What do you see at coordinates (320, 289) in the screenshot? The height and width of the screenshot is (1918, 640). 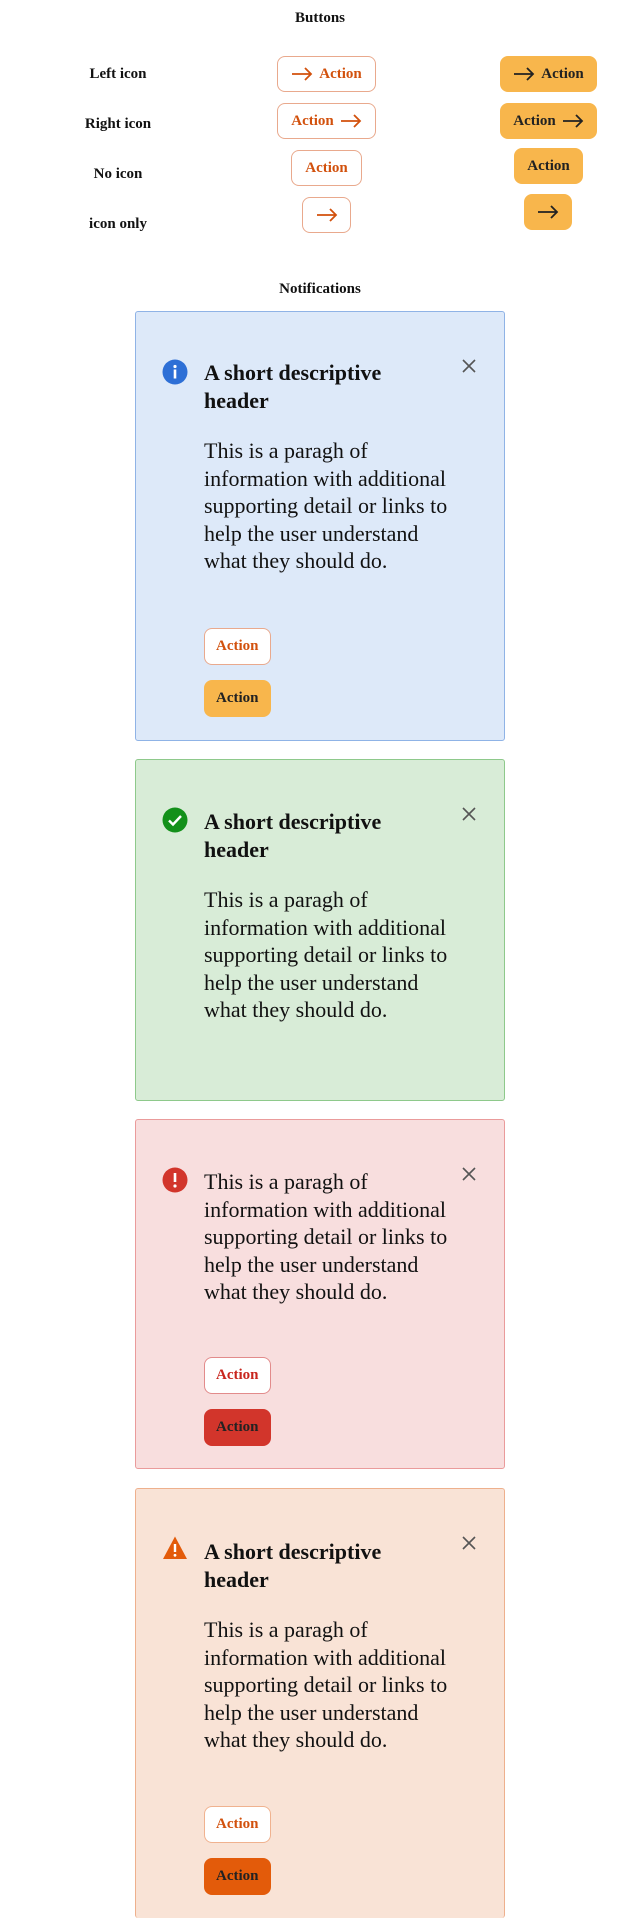 I see `notifications-section-title: Notifications` at bounding box center [320, 289].